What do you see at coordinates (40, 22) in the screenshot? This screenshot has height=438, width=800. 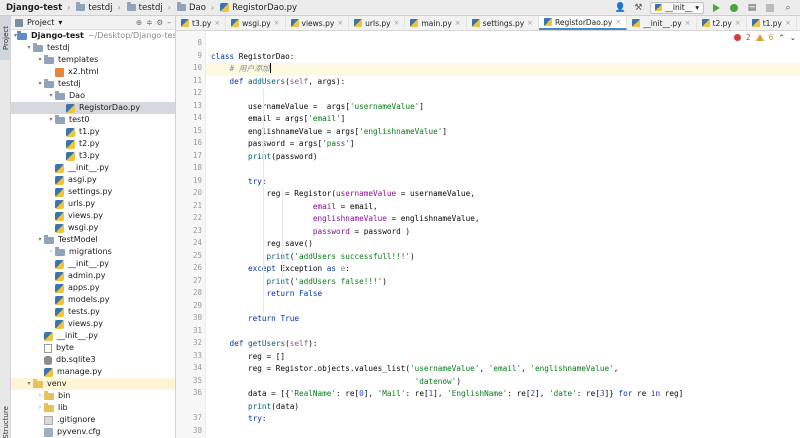 I see `project-view-select: Project` at bounding box center [40, 22].